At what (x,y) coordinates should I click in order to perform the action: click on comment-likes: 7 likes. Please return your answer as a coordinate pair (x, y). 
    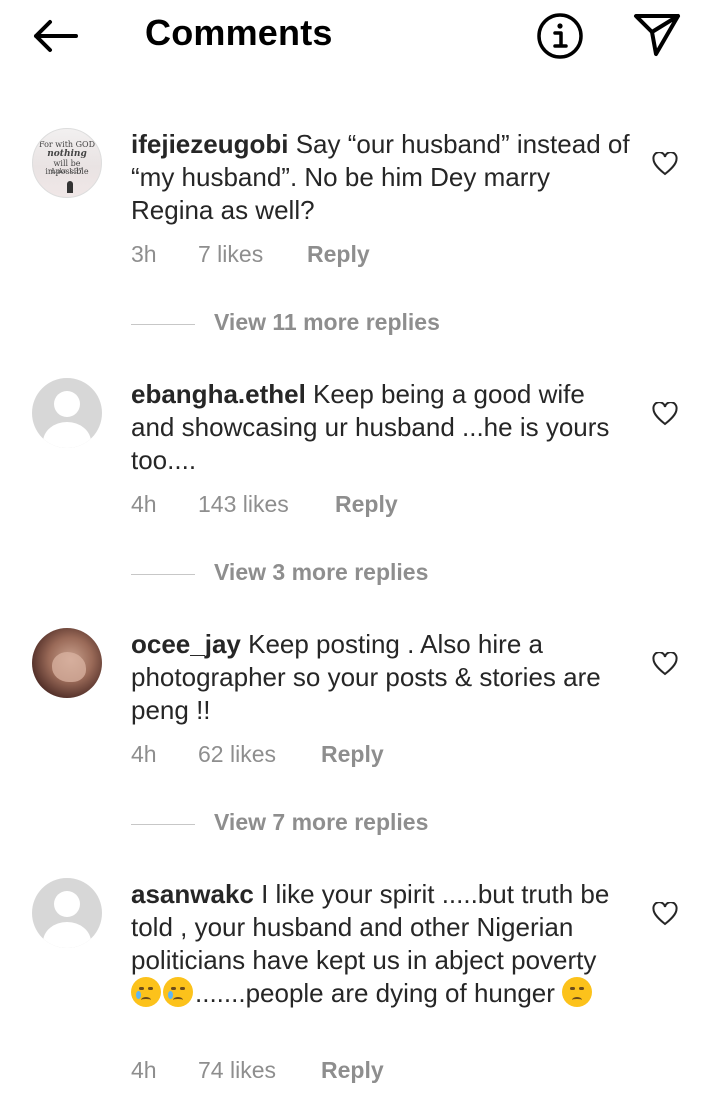
    Looking at the image, I should click on (230, 254).